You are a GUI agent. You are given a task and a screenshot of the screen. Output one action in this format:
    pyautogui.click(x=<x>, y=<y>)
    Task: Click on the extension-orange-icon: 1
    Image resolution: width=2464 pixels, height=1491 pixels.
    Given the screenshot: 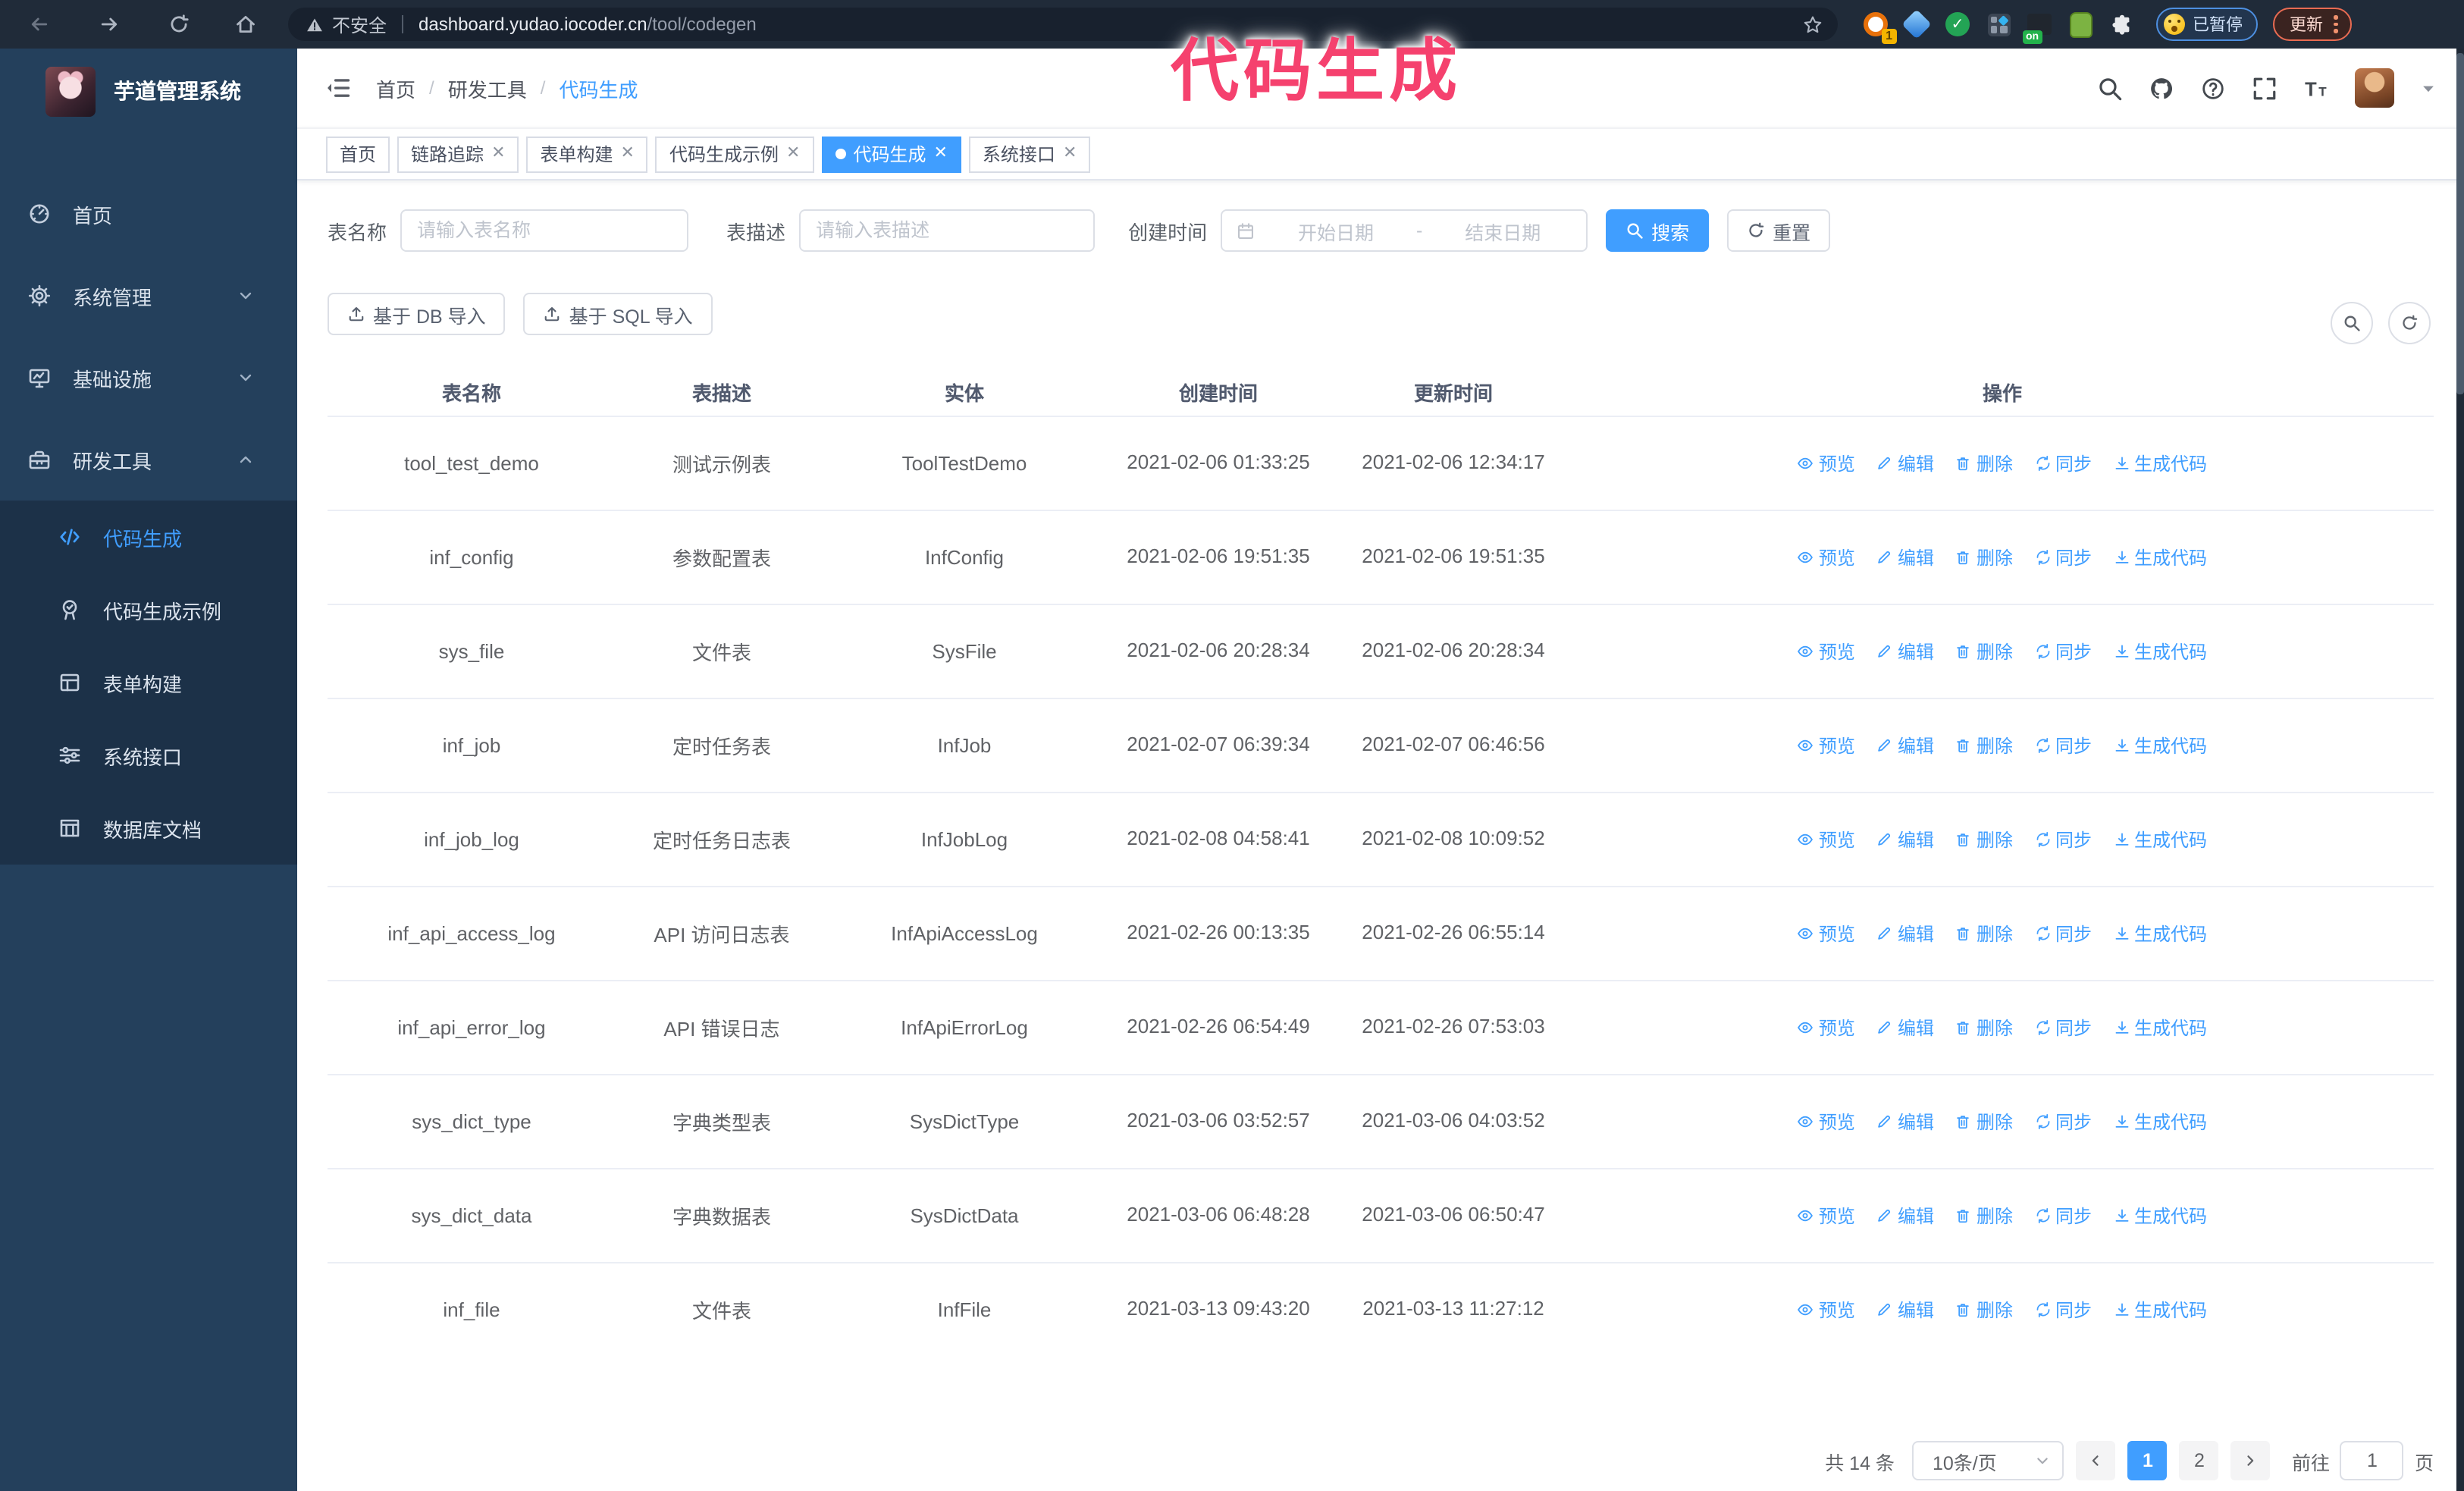 What is the action you would take?
    pyautogui.click(x=1879, y=27)
    